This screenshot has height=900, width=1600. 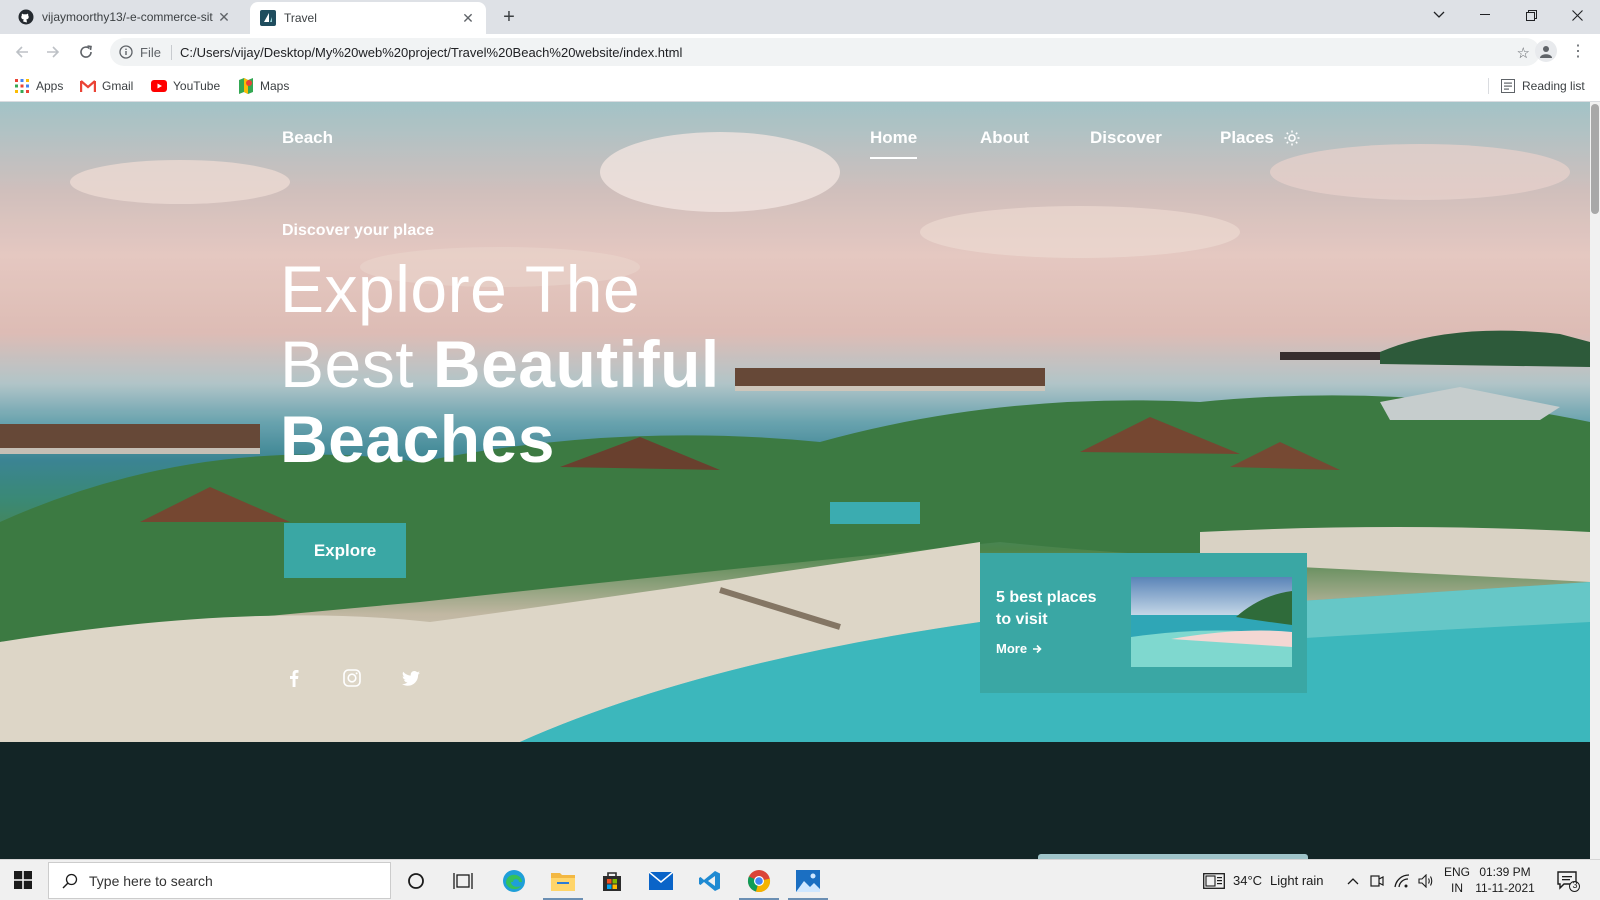 What do you see at coordinates (710, 881) in the screenshot?
I see `vscode-icon` at bounding box center [710, 881].